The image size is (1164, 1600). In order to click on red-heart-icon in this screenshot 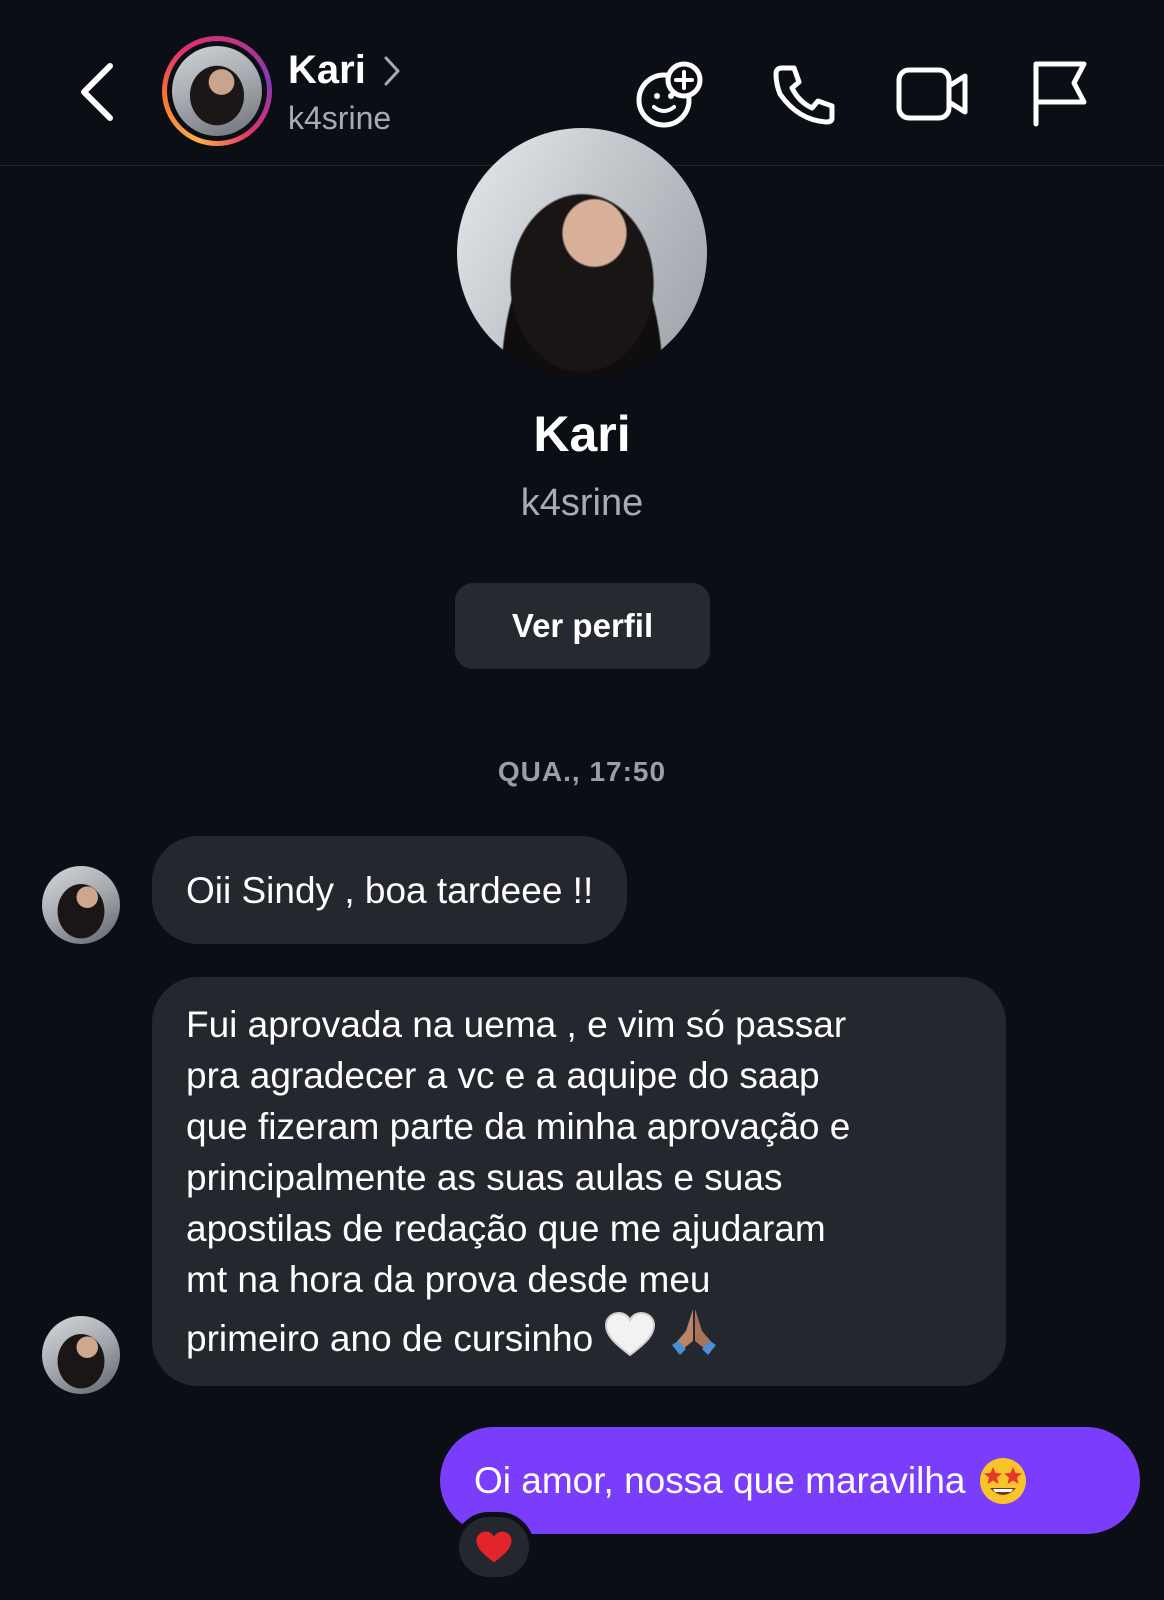, I will do `click(494, 1547)`.